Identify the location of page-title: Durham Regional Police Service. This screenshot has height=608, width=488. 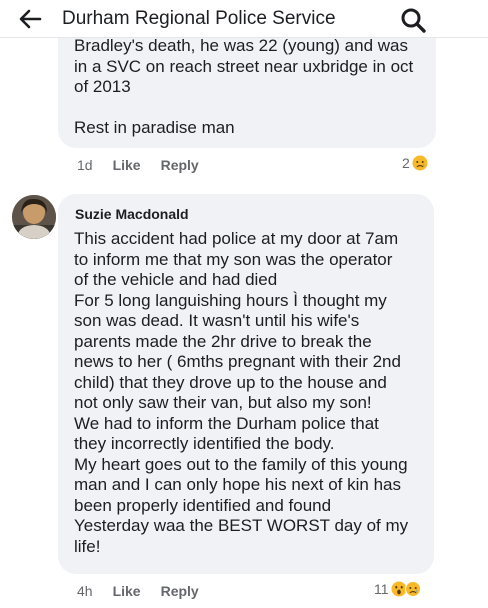
(199, 18).